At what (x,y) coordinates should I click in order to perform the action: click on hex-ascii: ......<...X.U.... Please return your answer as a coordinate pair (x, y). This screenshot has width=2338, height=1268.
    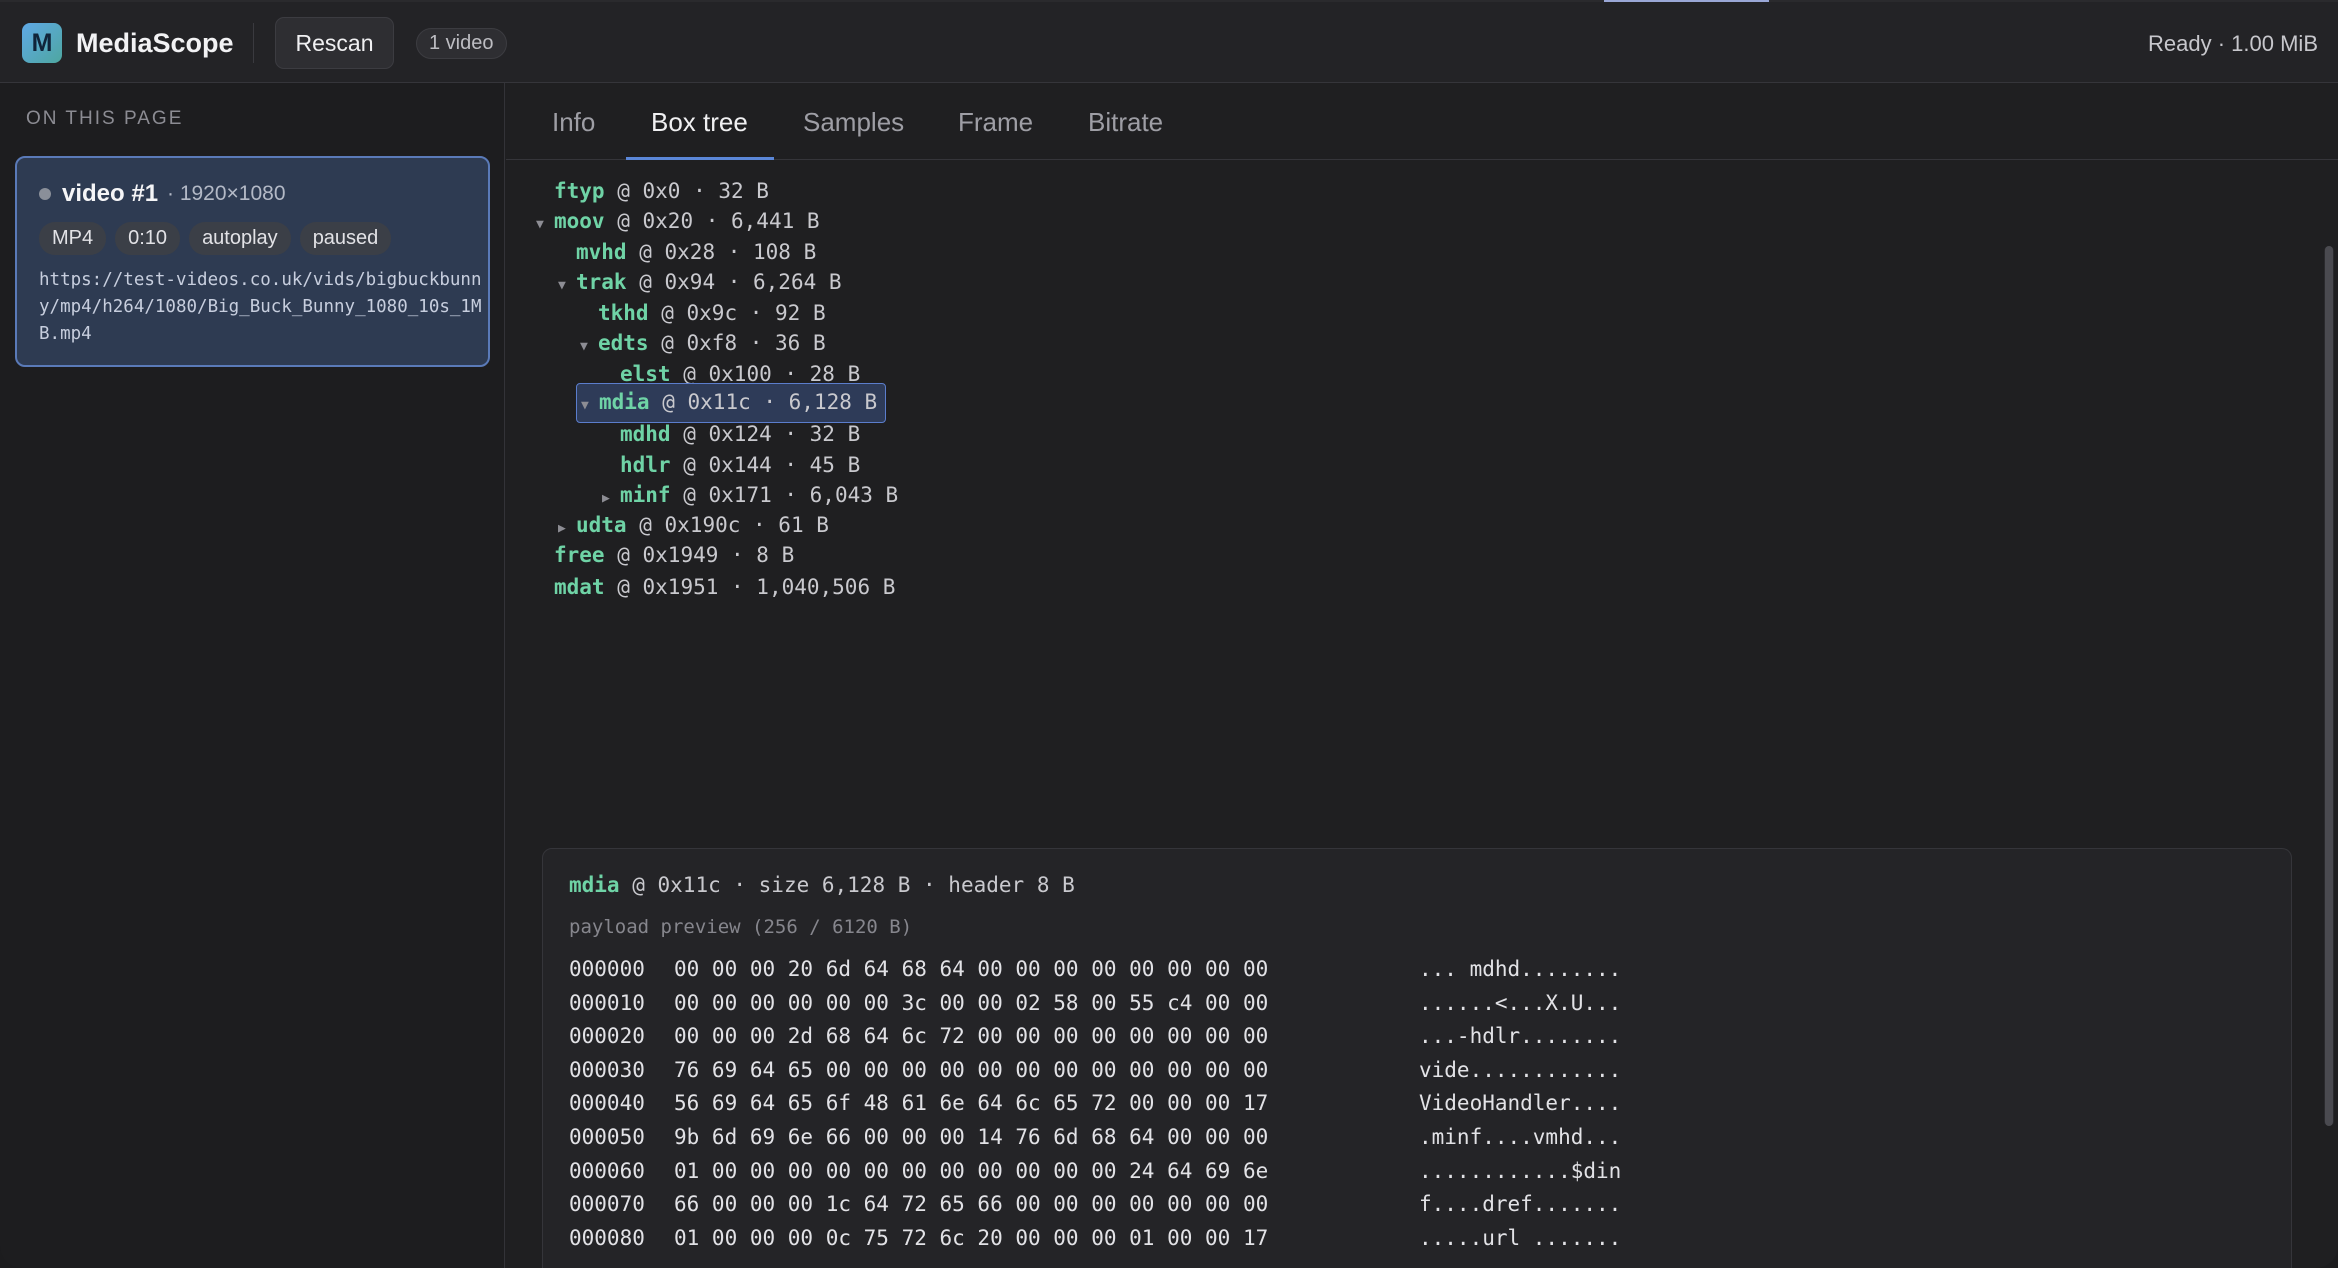
    Looking at the image, I should click on (1520, 1002).